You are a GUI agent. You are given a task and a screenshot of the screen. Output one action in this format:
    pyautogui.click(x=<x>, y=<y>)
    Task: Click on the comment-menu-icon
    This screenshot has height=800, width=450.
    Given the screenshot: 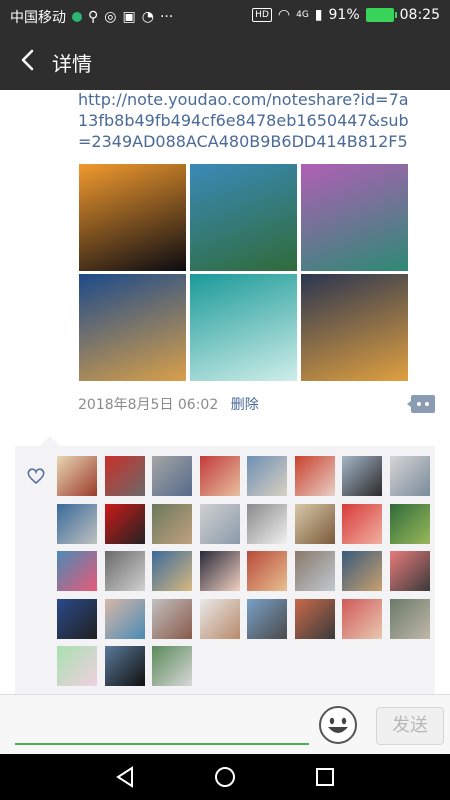 What is the action you would take?
    pyautogui.click(x=421, y=404)
    